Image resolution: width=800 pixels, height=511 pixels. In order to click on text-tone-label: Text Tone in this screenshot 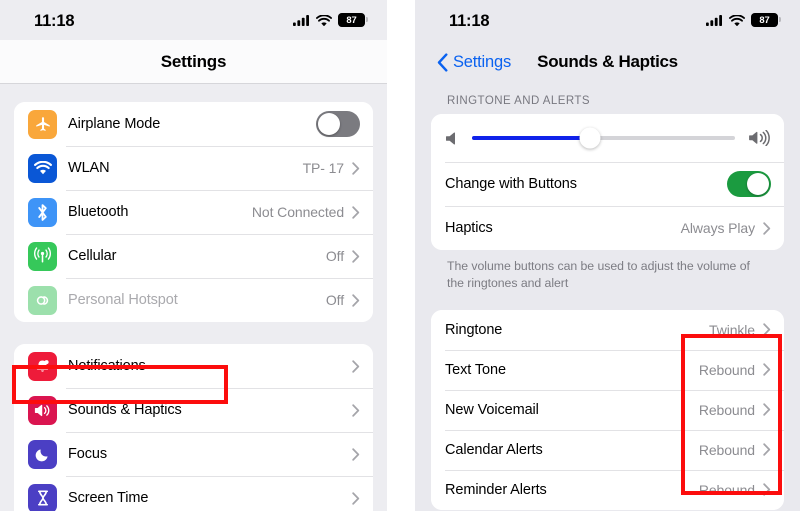, I will do `click(475, 369)`.